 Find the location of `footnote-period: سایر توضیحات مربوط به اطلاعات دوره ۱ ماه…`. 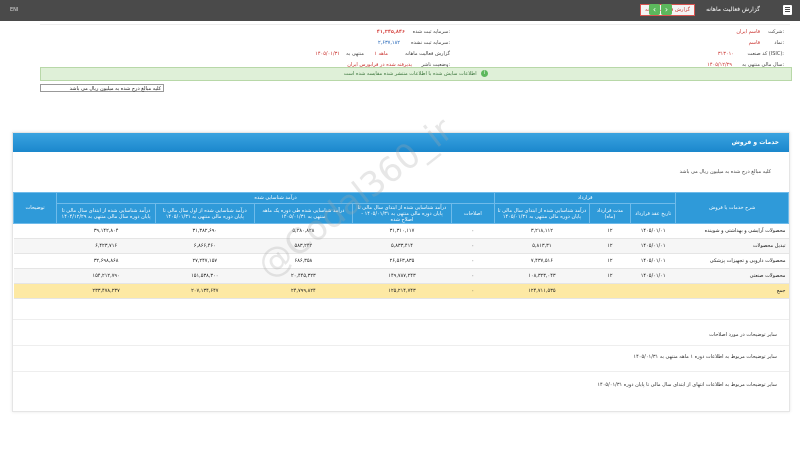

footnote-period: سایر توضیحات مربوط به اطلاعات دوره ۱ ماه… is located at coordinates (401, 355).